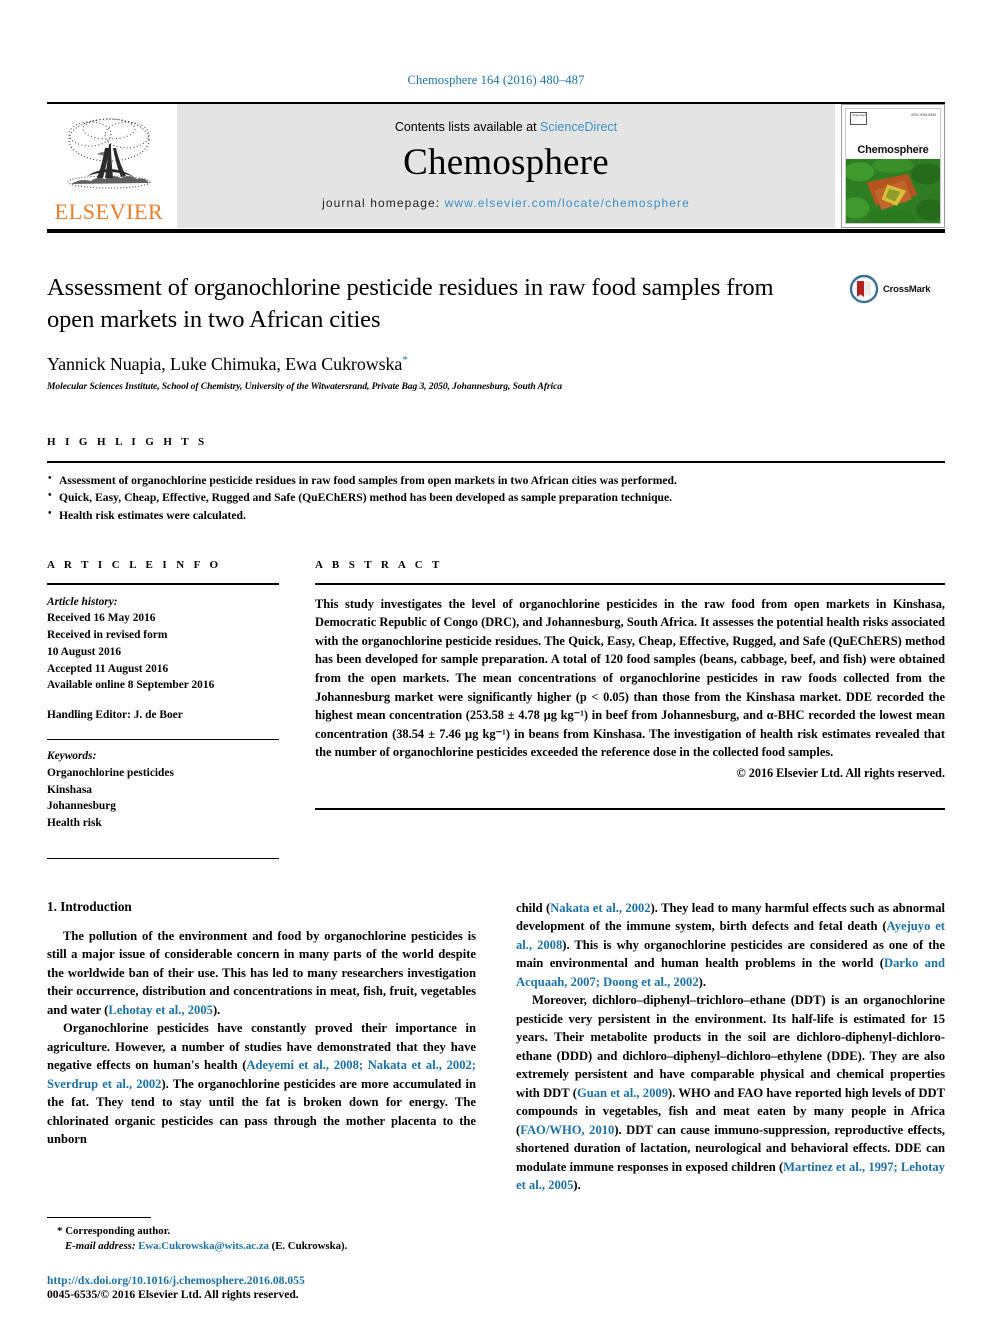  Describe the element at coordinates (864, 289) in the screenshot. I see `crossmark-icon` at that location.